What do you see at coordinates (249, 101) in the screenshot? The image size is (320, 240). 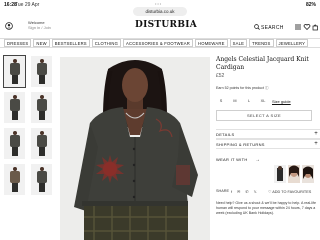 I see `size-option-l: L` at bounding box center [249, 101].